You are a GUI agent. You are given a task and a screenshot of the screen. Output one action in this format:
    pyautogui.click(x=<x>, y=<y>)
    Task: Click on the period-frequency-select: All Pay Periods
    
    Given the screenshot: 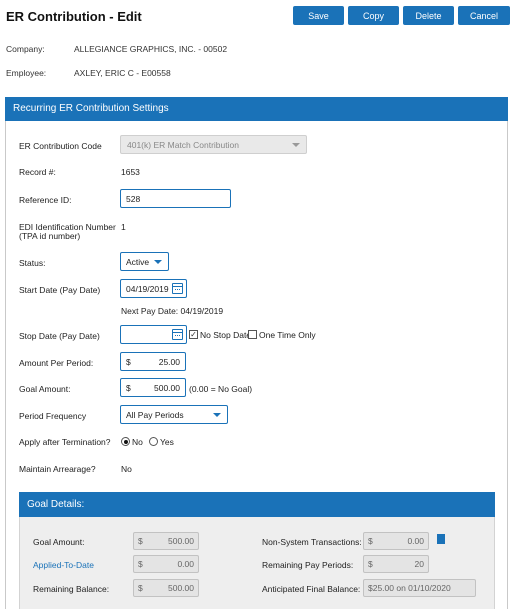 What is the action you would take?
    pyautogui.click(x=174, y=414)
    